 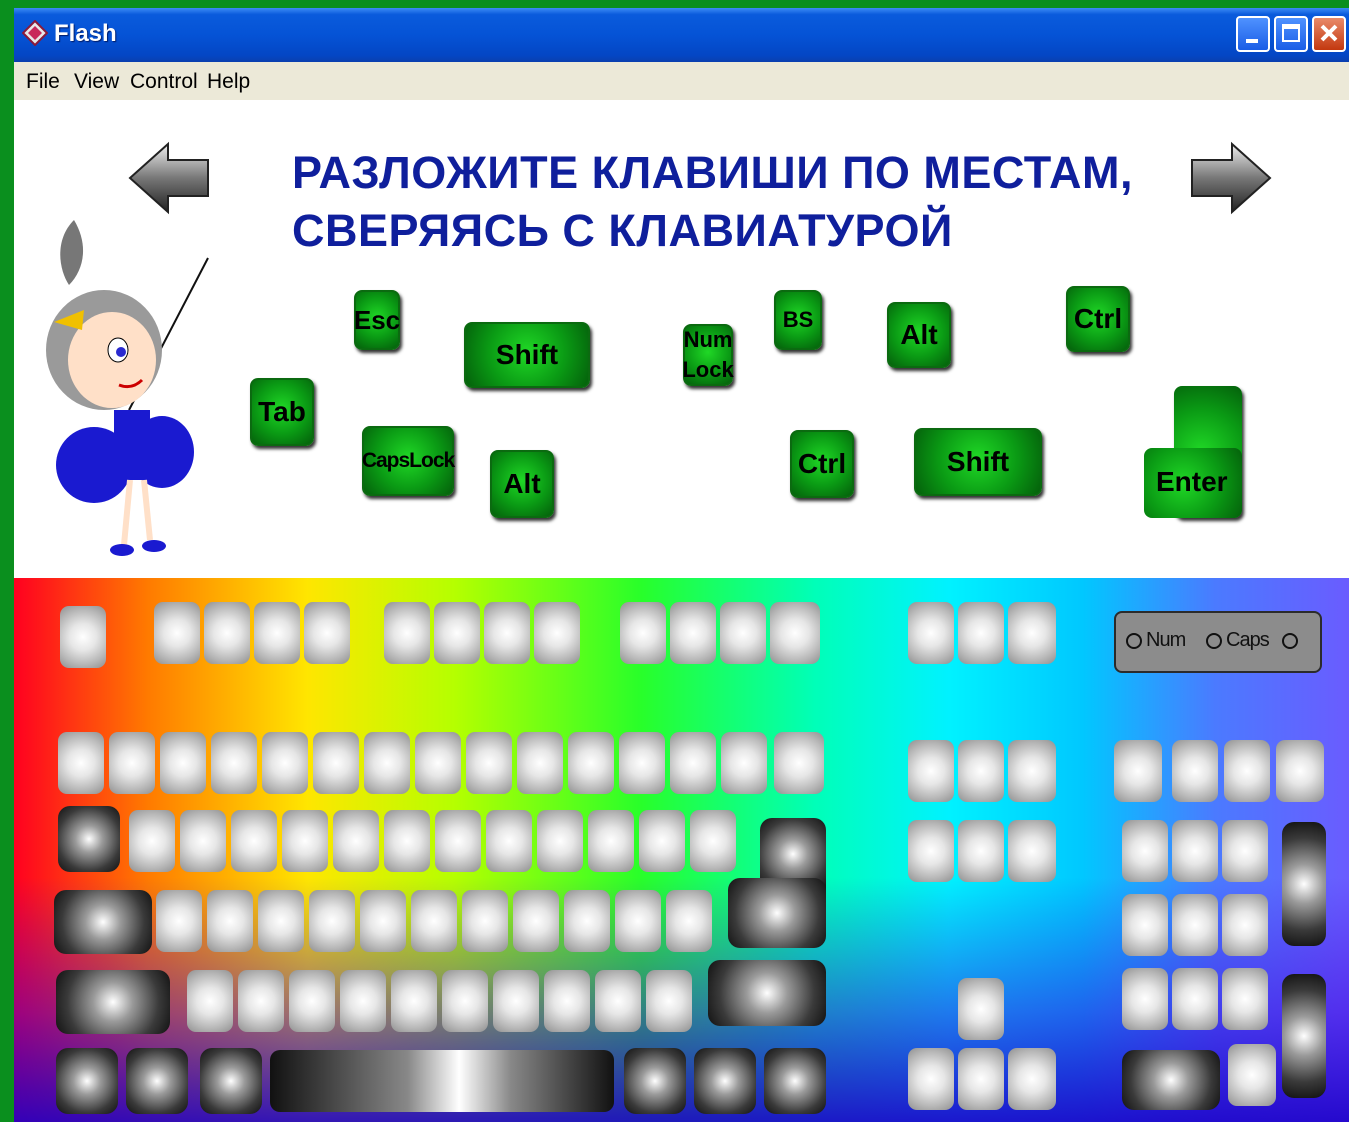 What do you see at coordinates (981, 1079) in the screenshot?
I see `key-slot-arrow-down` at bounding box center [981, 1079].